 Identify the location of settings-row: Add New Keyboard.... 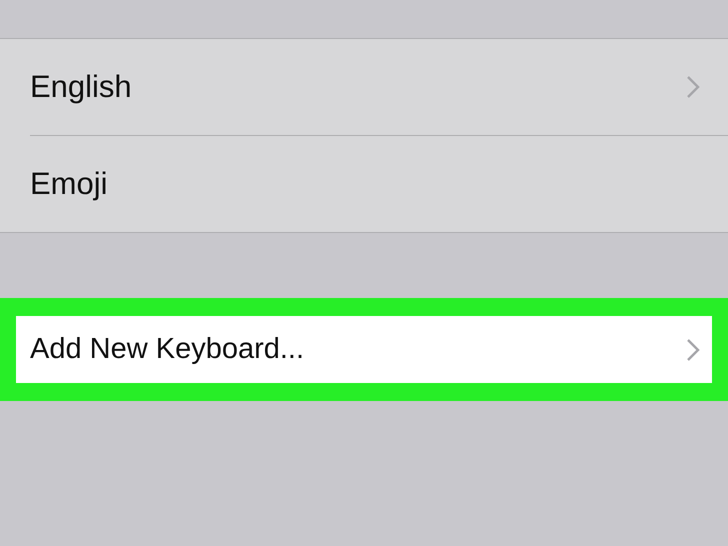
(364, 349).